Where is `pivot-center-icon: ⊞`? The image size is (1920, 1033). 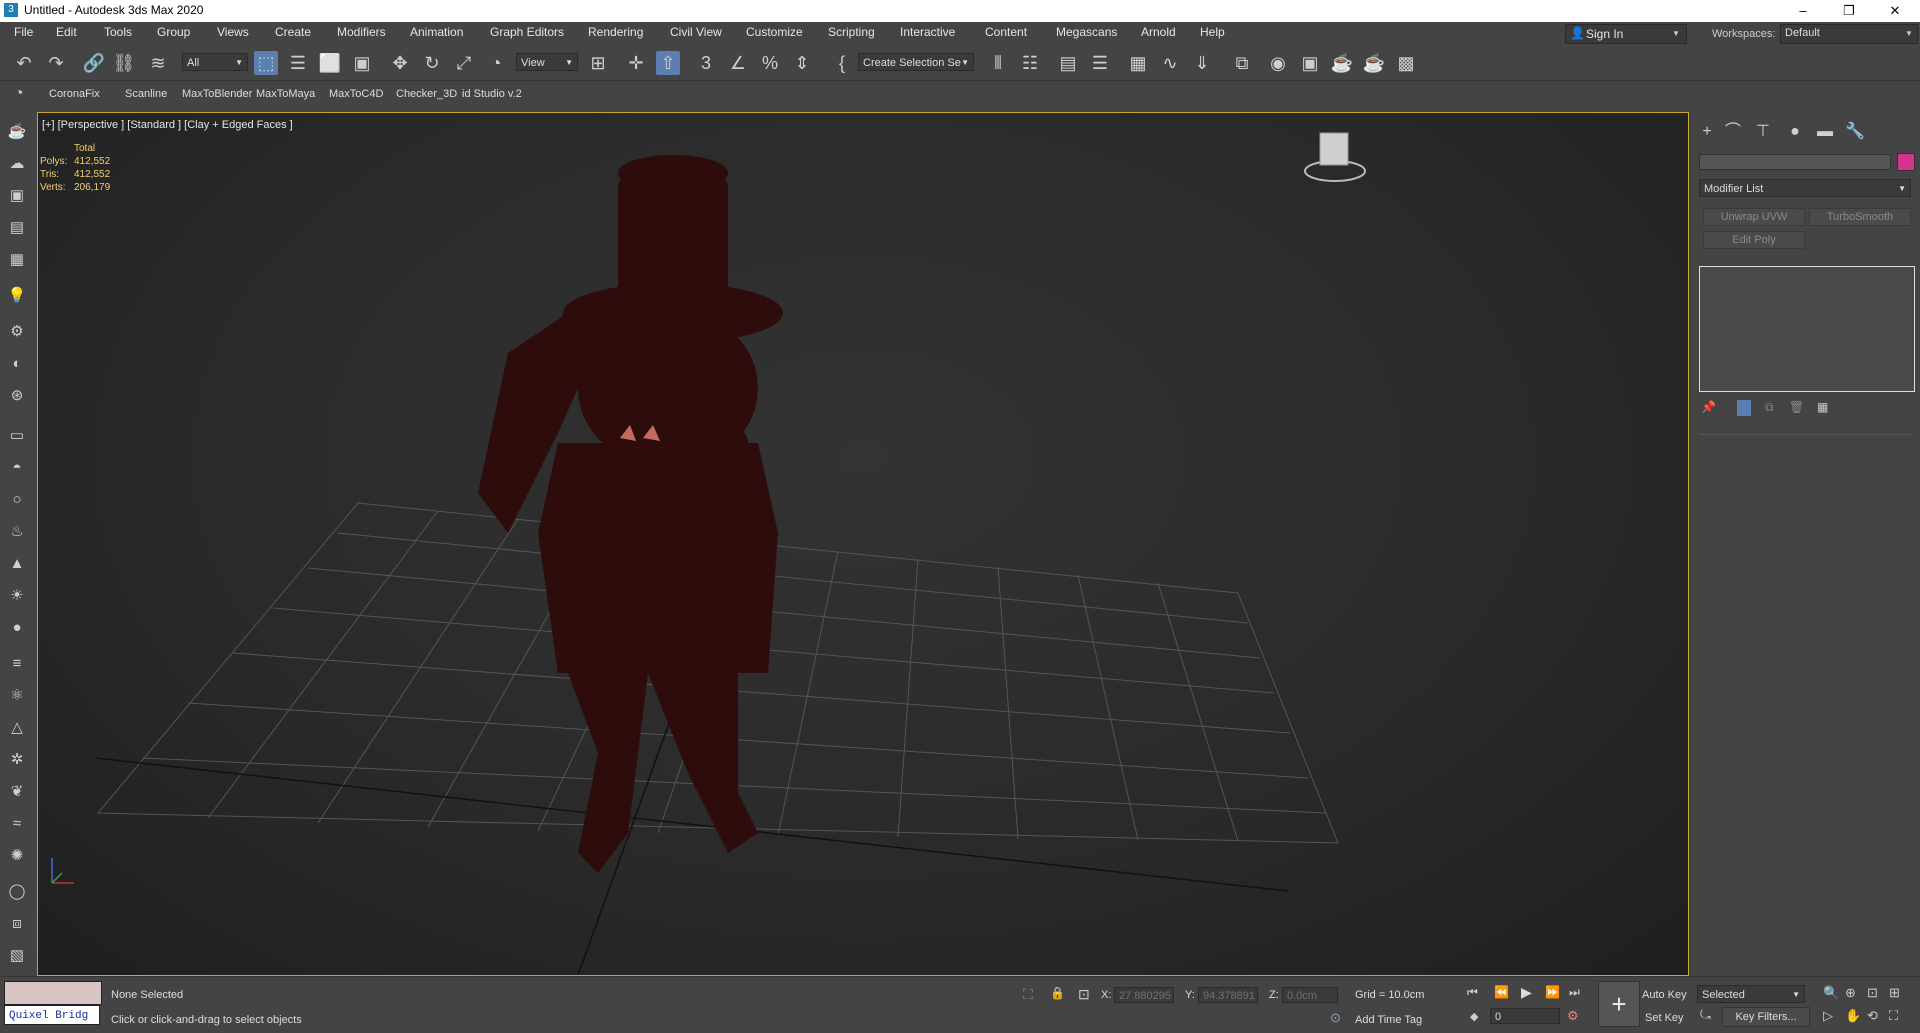
pivot-center-icon: ⊞ is located at coordinates (598, 63).